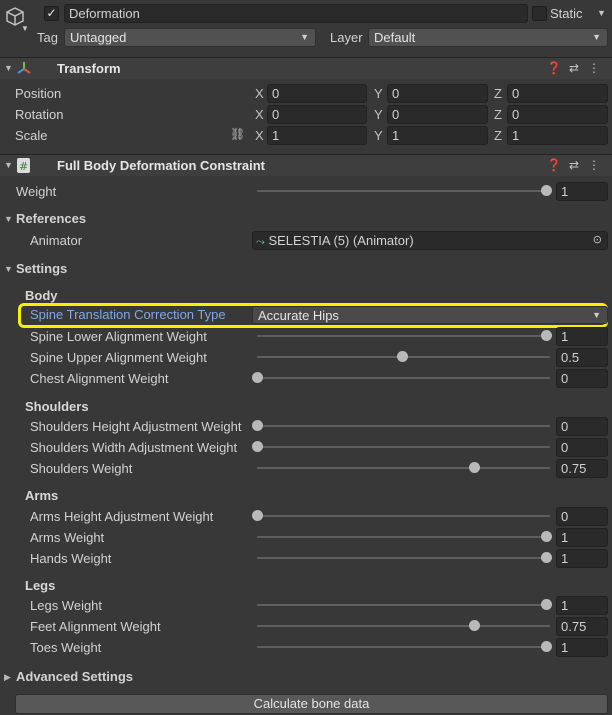 This screenshot has width=612, height=715. What do you see at coordinates (539, 13) in the screenshot?
I see `static-checkbox` at bounding box center [539, 13].